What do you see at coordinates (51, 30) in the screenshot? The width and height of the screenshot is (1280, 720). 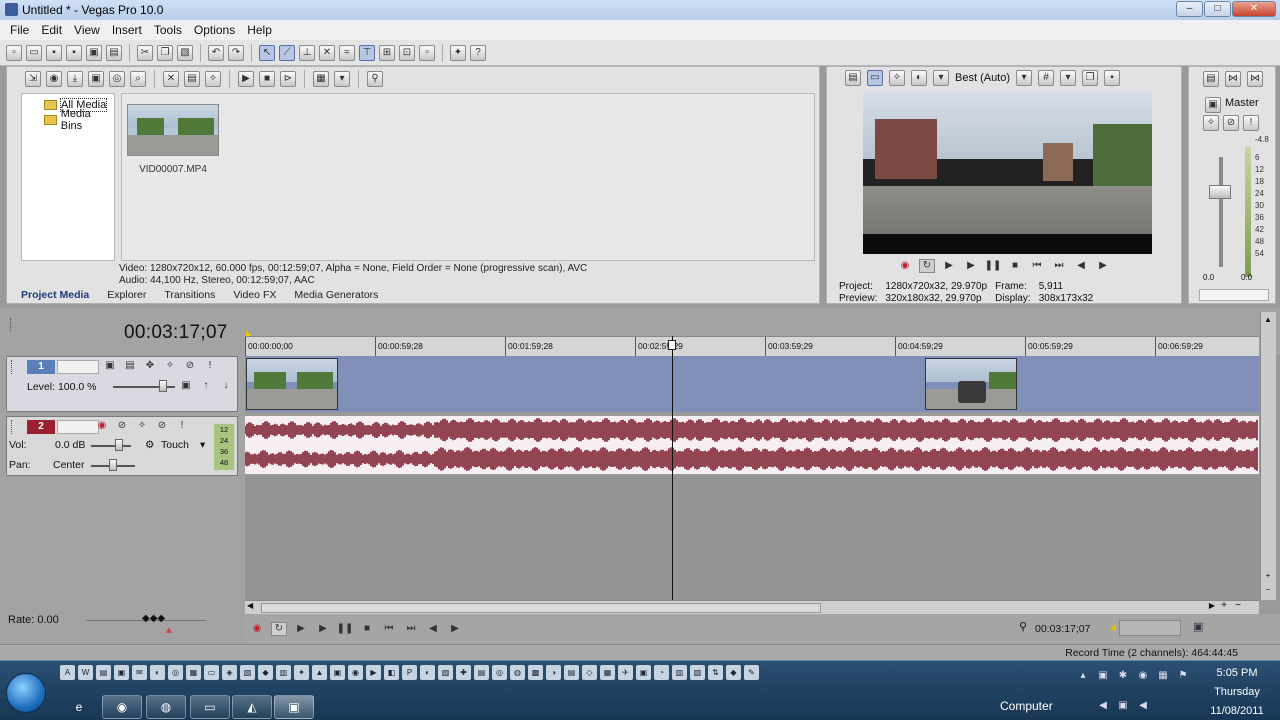 I see `menu-edit: Edit` at bounding box center [51, 30].